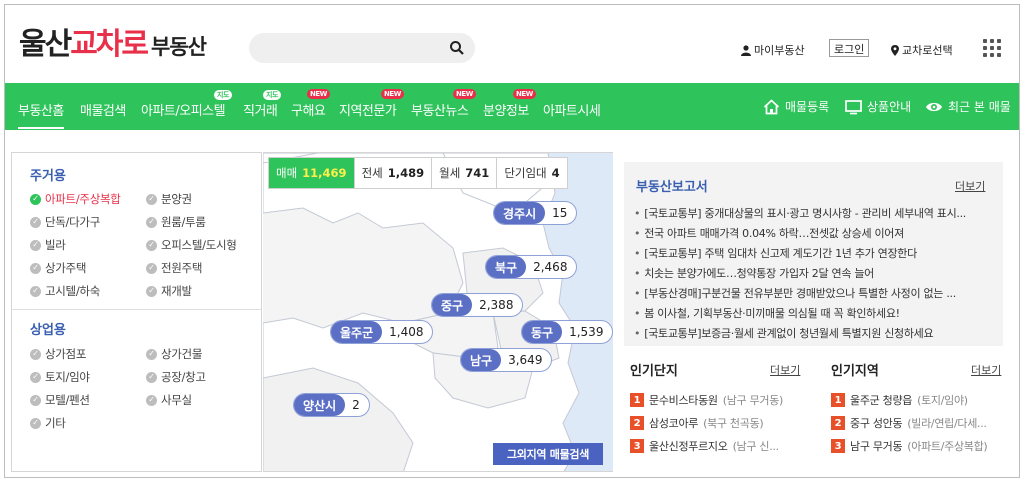 The height and width of the screenshot is (482, 1024). I want to click on product-info-link: 상품안내, so click(878, 106).